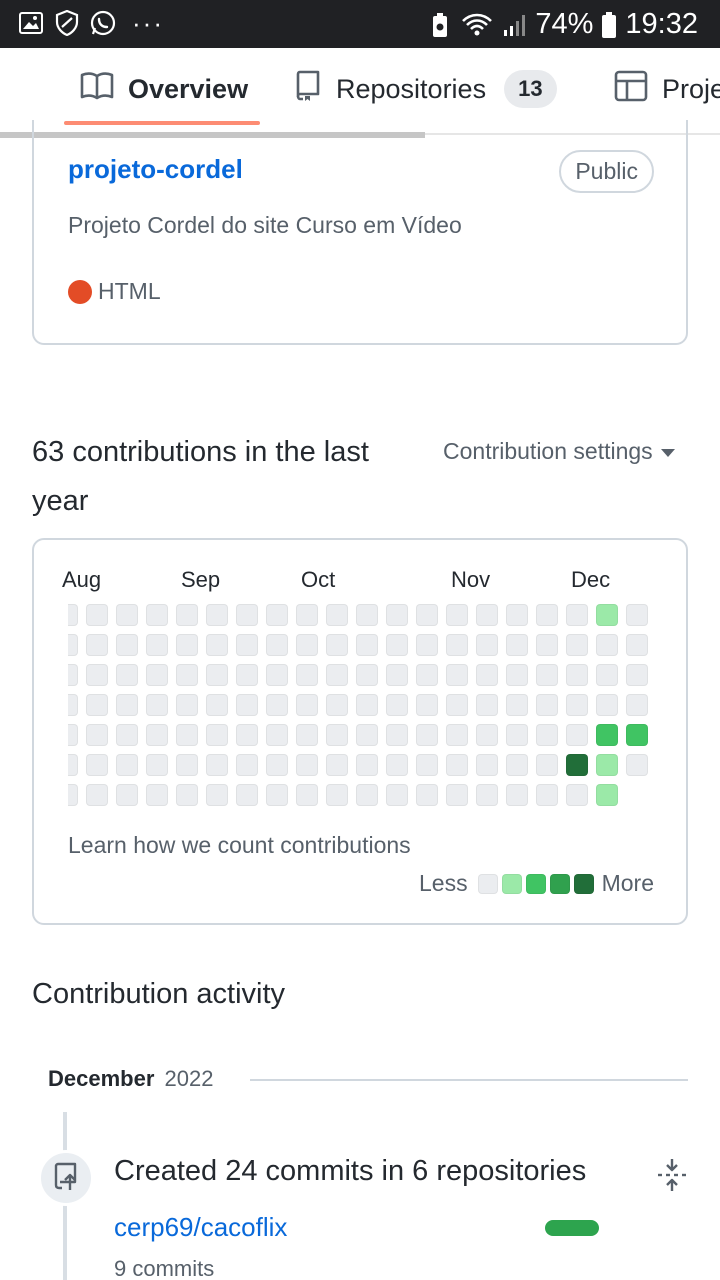 This screenshot has width=720, height=1280. Describe the element at coordinates (667, 89) in the screenshot. I see `tab-projects: Proje` at that location.